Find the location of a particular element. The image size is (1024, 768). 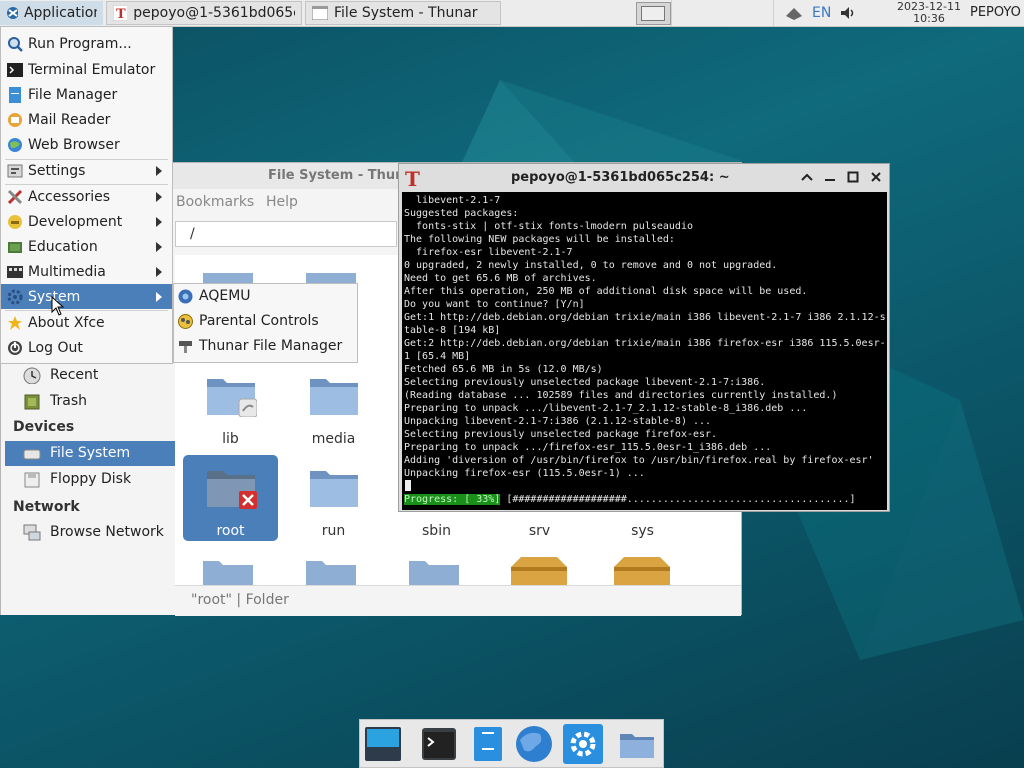

settings-icon is located at coordinates (583, 744).